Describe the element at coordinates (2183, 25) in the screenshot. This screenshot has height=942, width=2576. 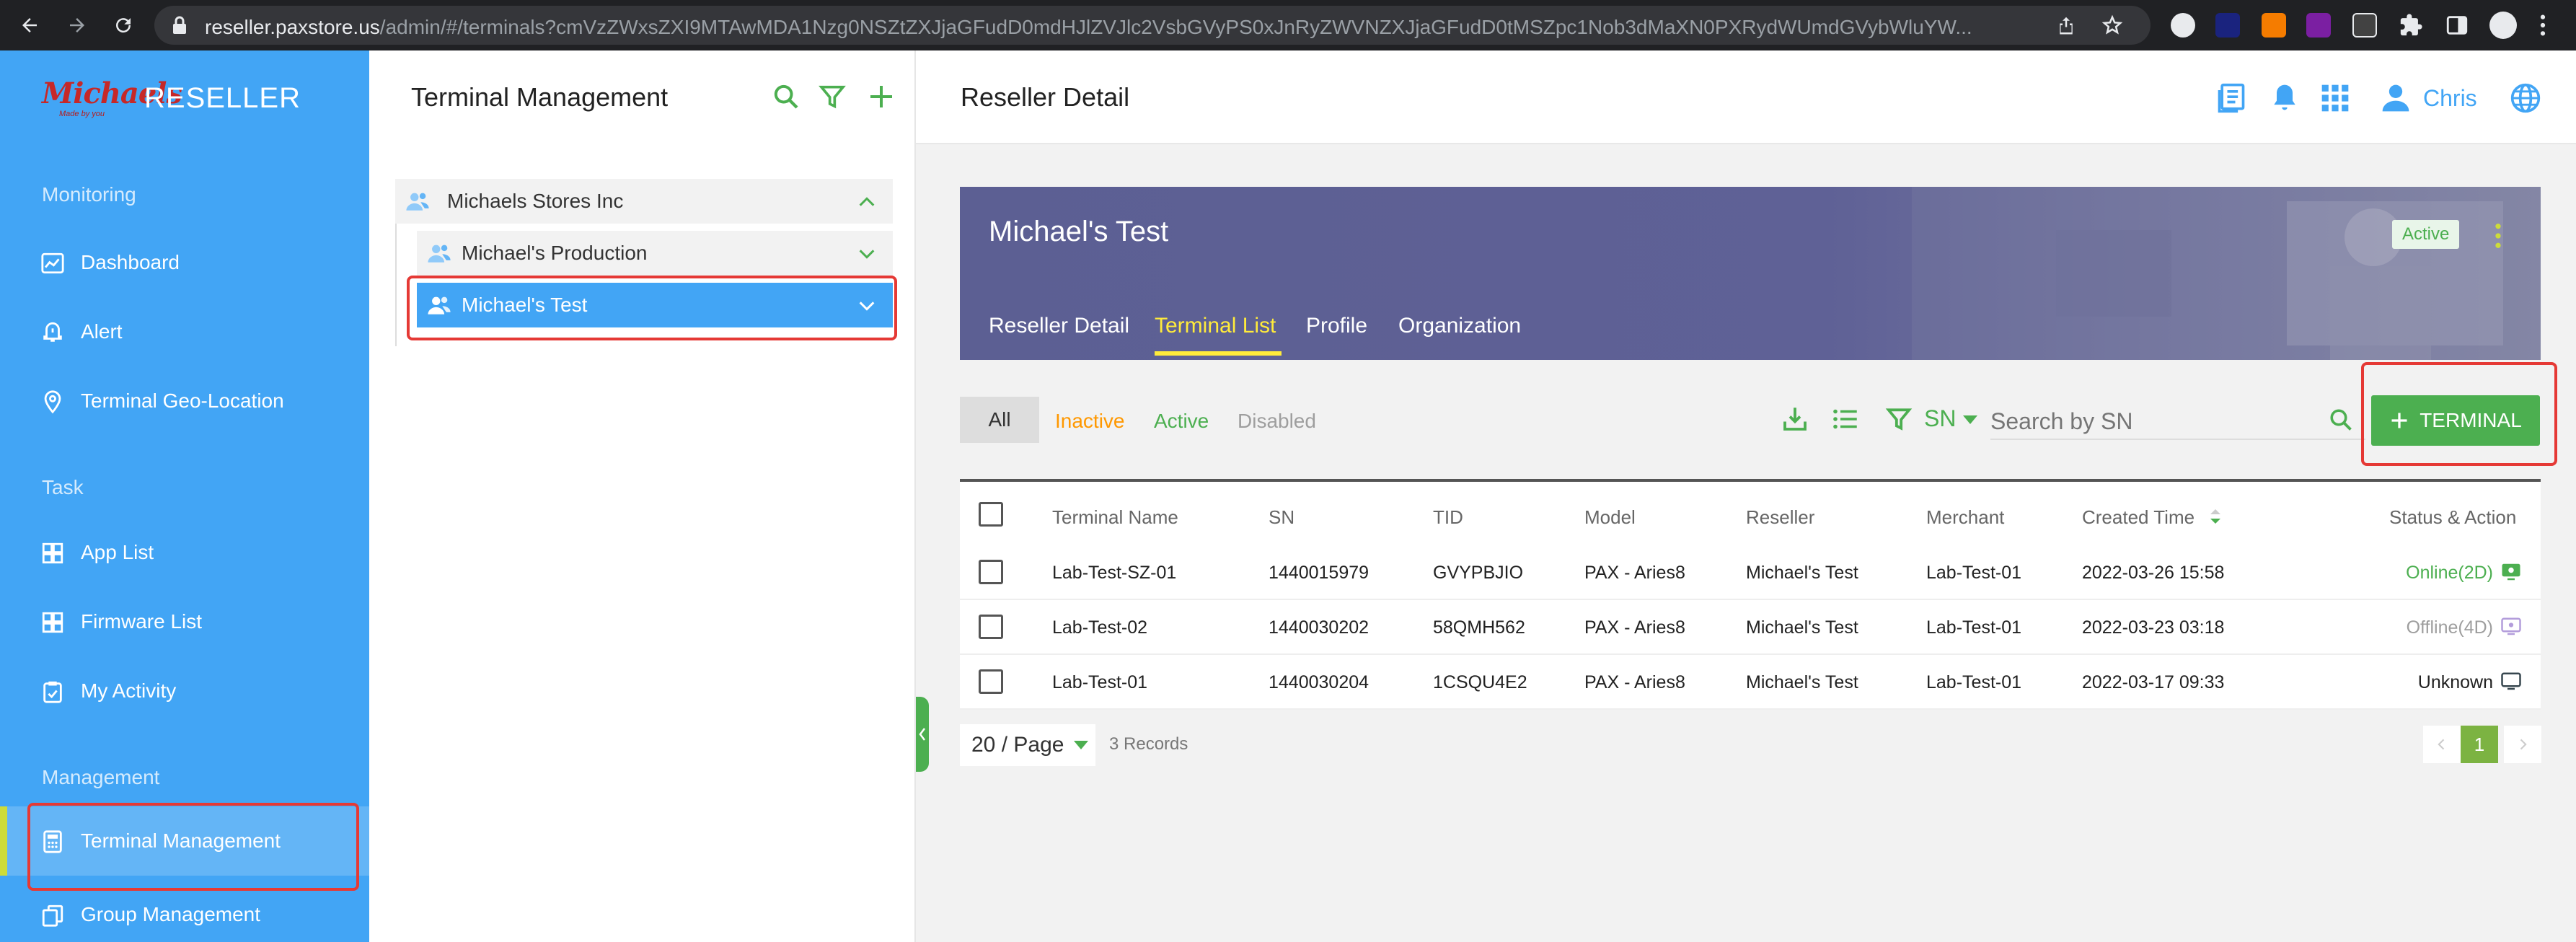
I see `extension-globe-icon` at that location.